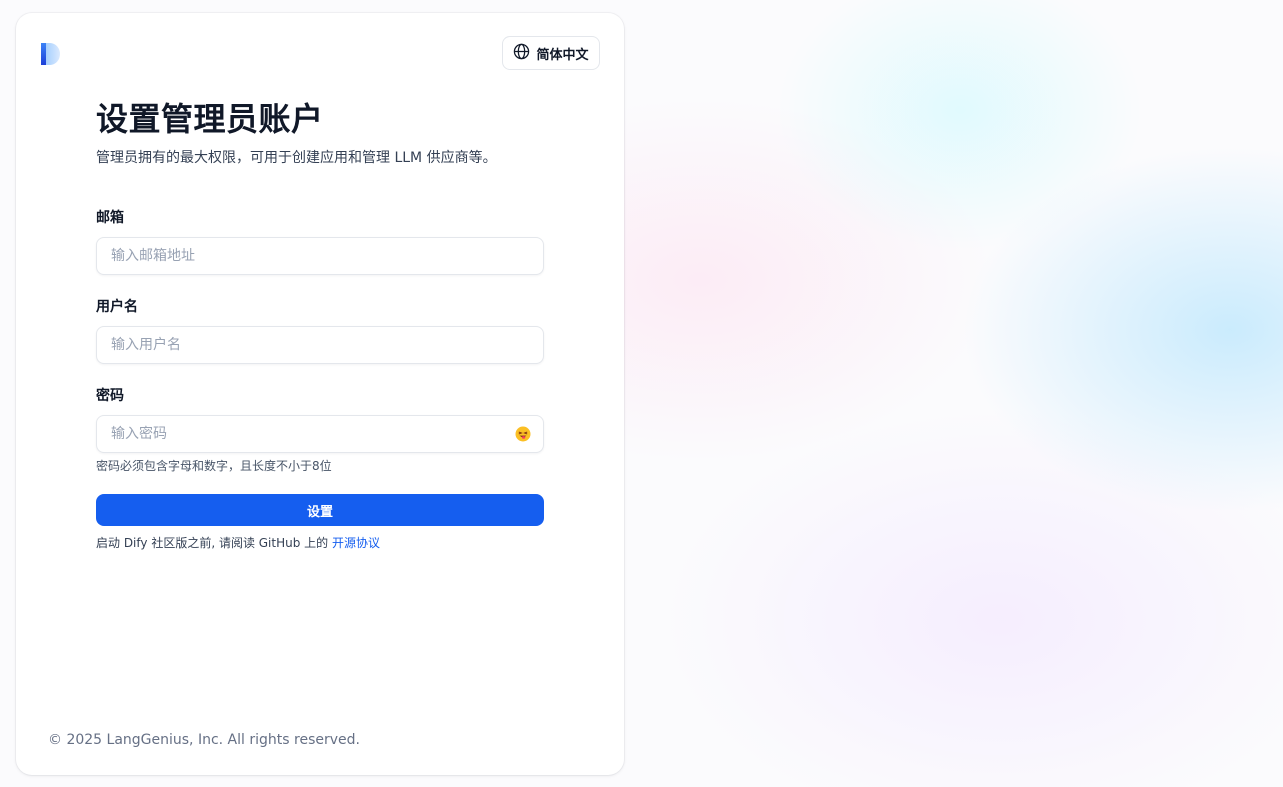 Image resolution: width=1283 pixels, height=787 pixels. I want to click on open-source-license-link: 开源协议, so click(356, 543).